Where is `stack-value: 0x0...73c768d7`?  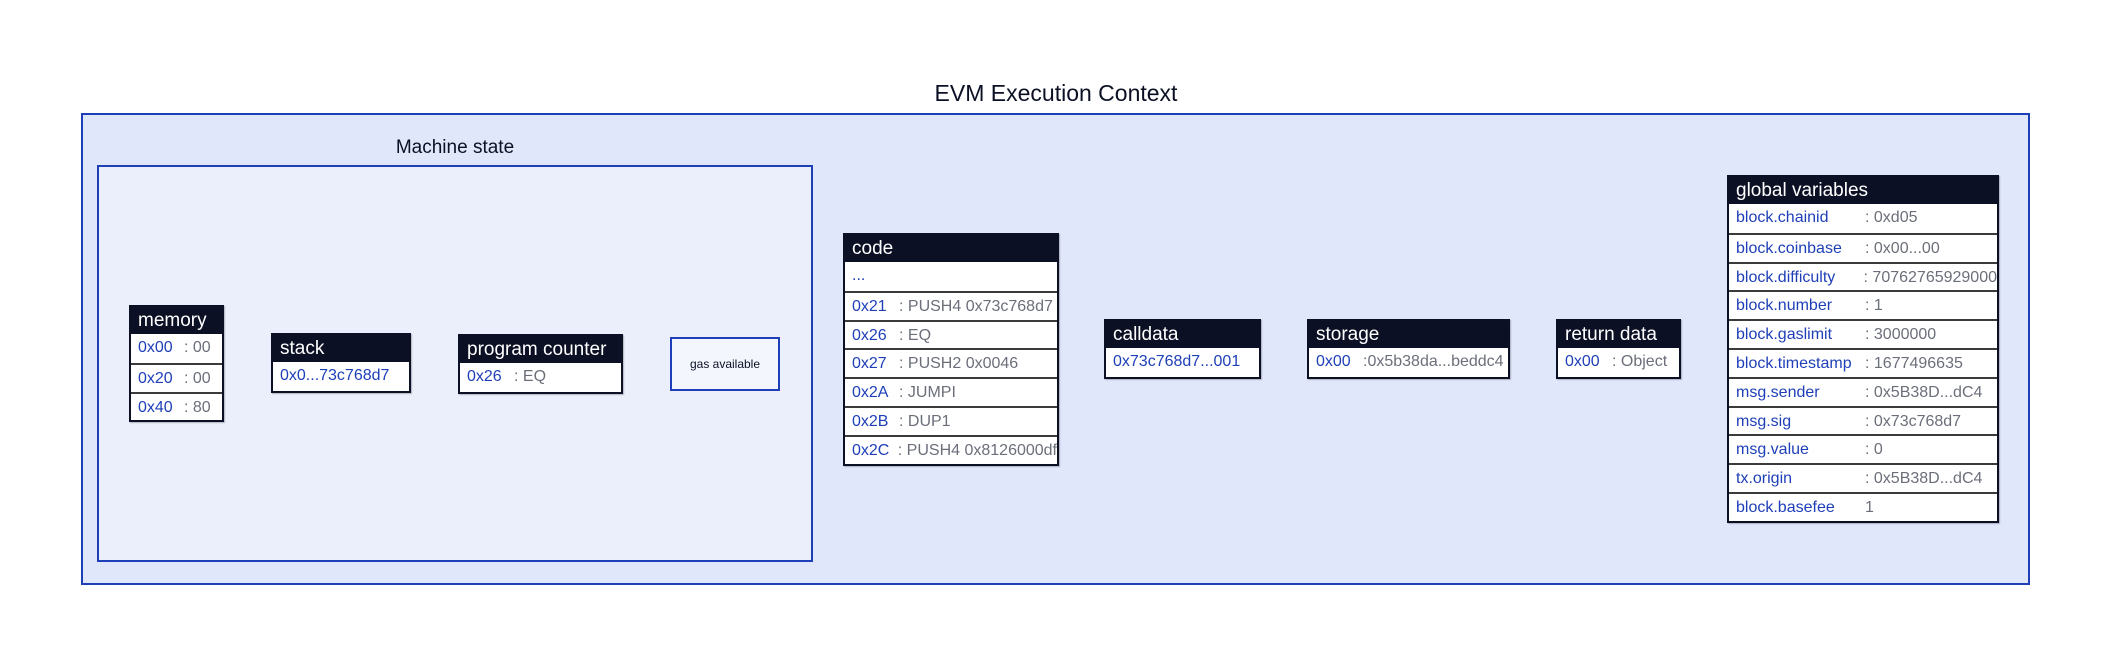
stack-value: 0x0...73c768d7 is located at coordinates (335, 375).